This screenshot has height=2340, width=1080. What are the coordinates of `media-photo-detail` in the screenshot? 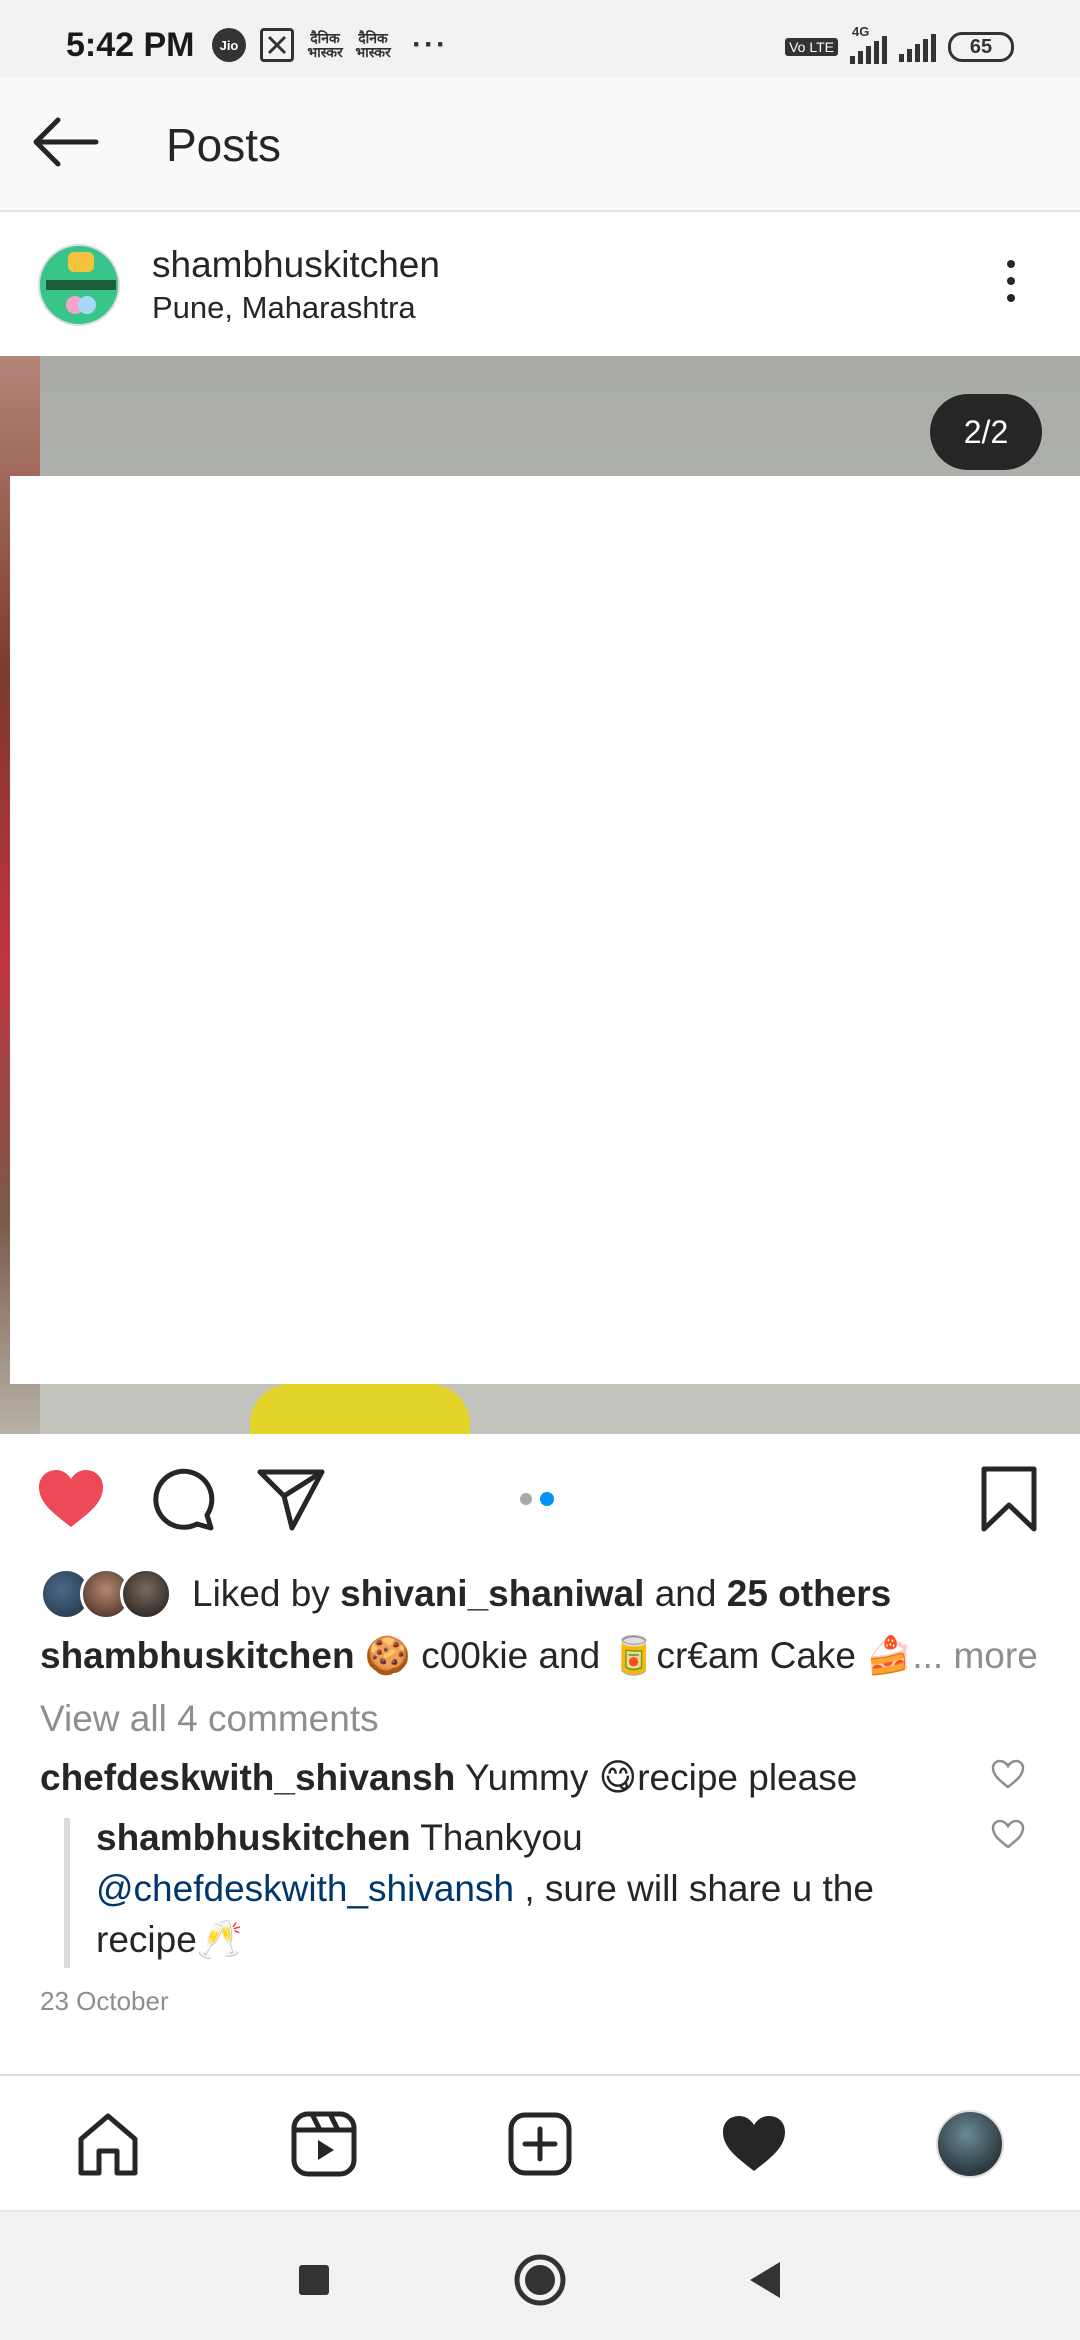 It's located at (360, 1409).